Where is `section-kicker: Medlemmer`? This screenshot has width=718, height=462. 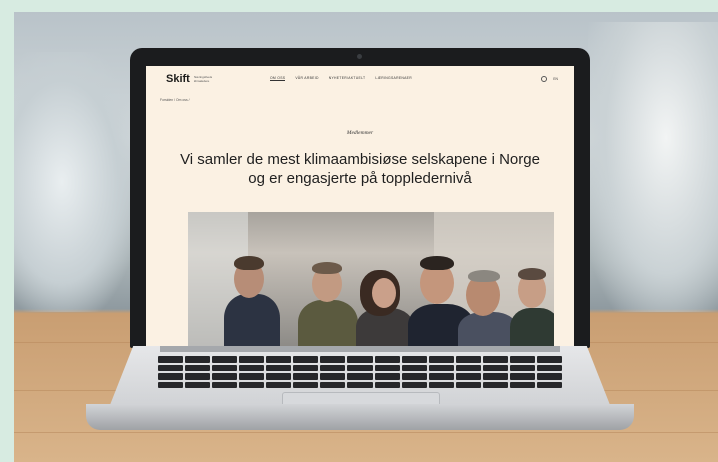
section-kicker: Medlemmer is located at coordinates (360, 133).